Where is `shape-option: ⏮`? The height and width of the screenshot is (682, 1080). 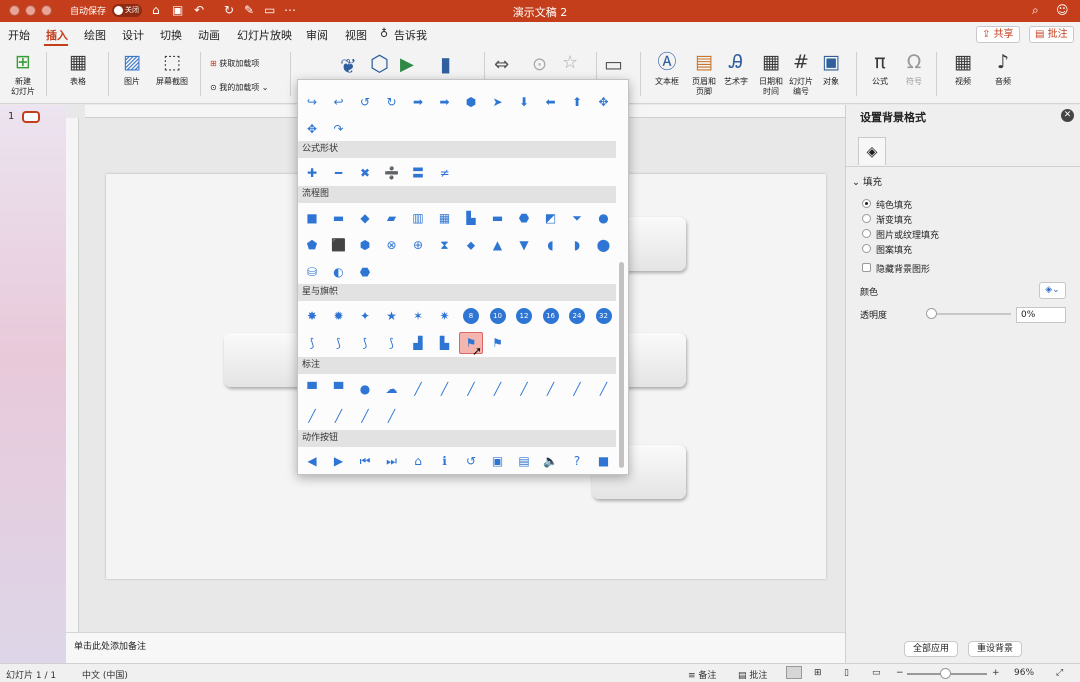 shape-option: ⏮ is located at coordinates (365, 461).